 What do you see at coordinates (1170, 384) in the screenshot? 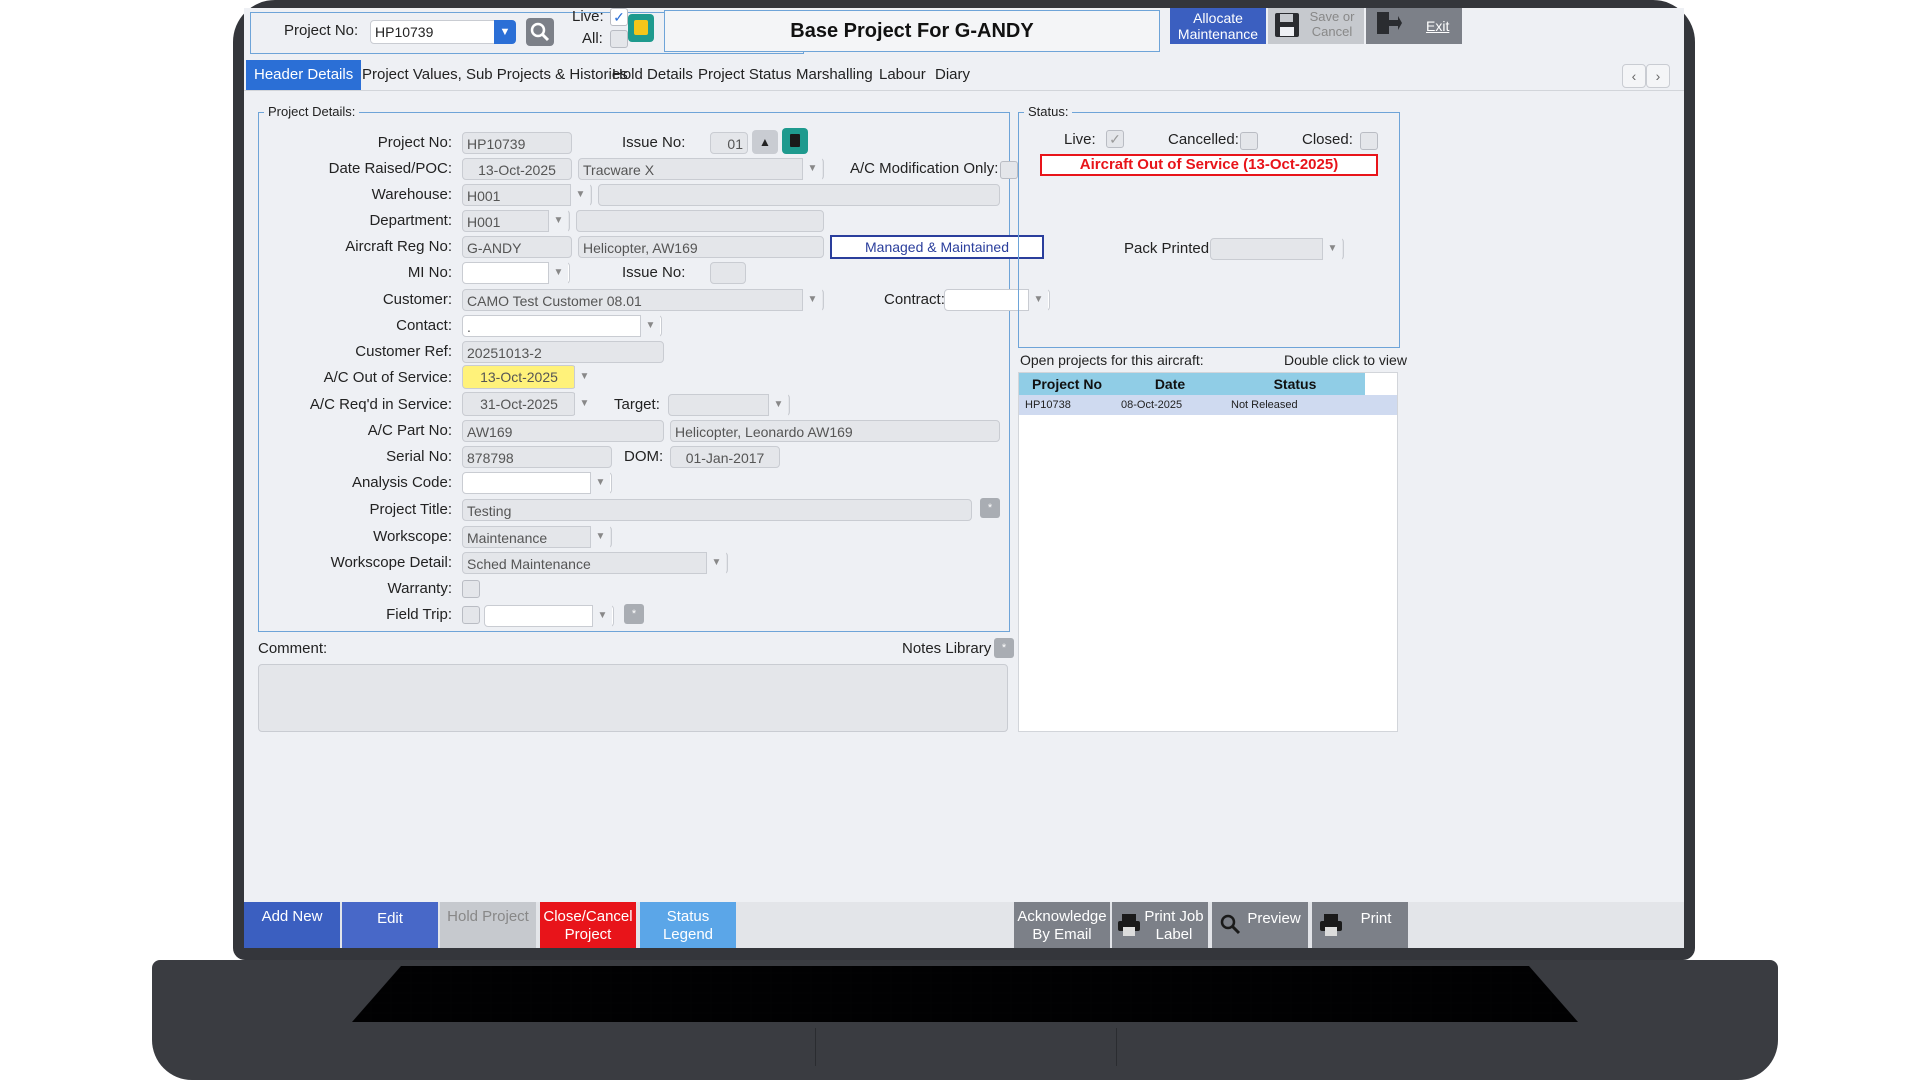
I see `column-header-date: Date` at bounding box center [1170, 384].